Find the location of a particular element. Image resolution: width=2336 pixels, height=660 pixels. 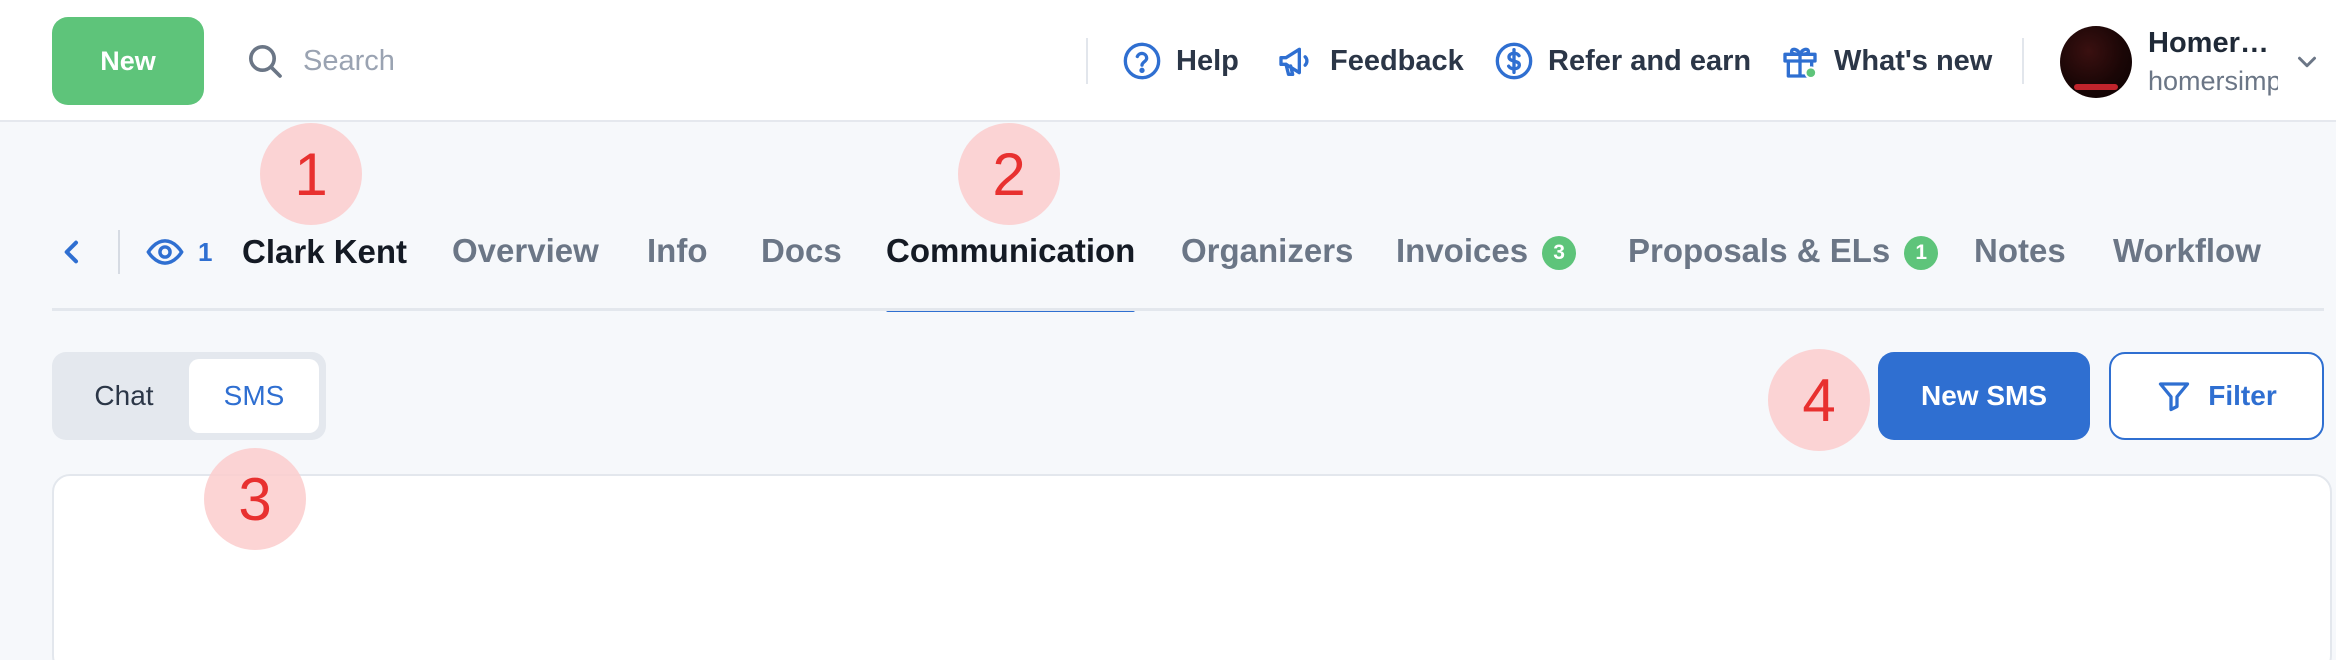

tab-notes: Notes is located at coordinates (2020, 266).